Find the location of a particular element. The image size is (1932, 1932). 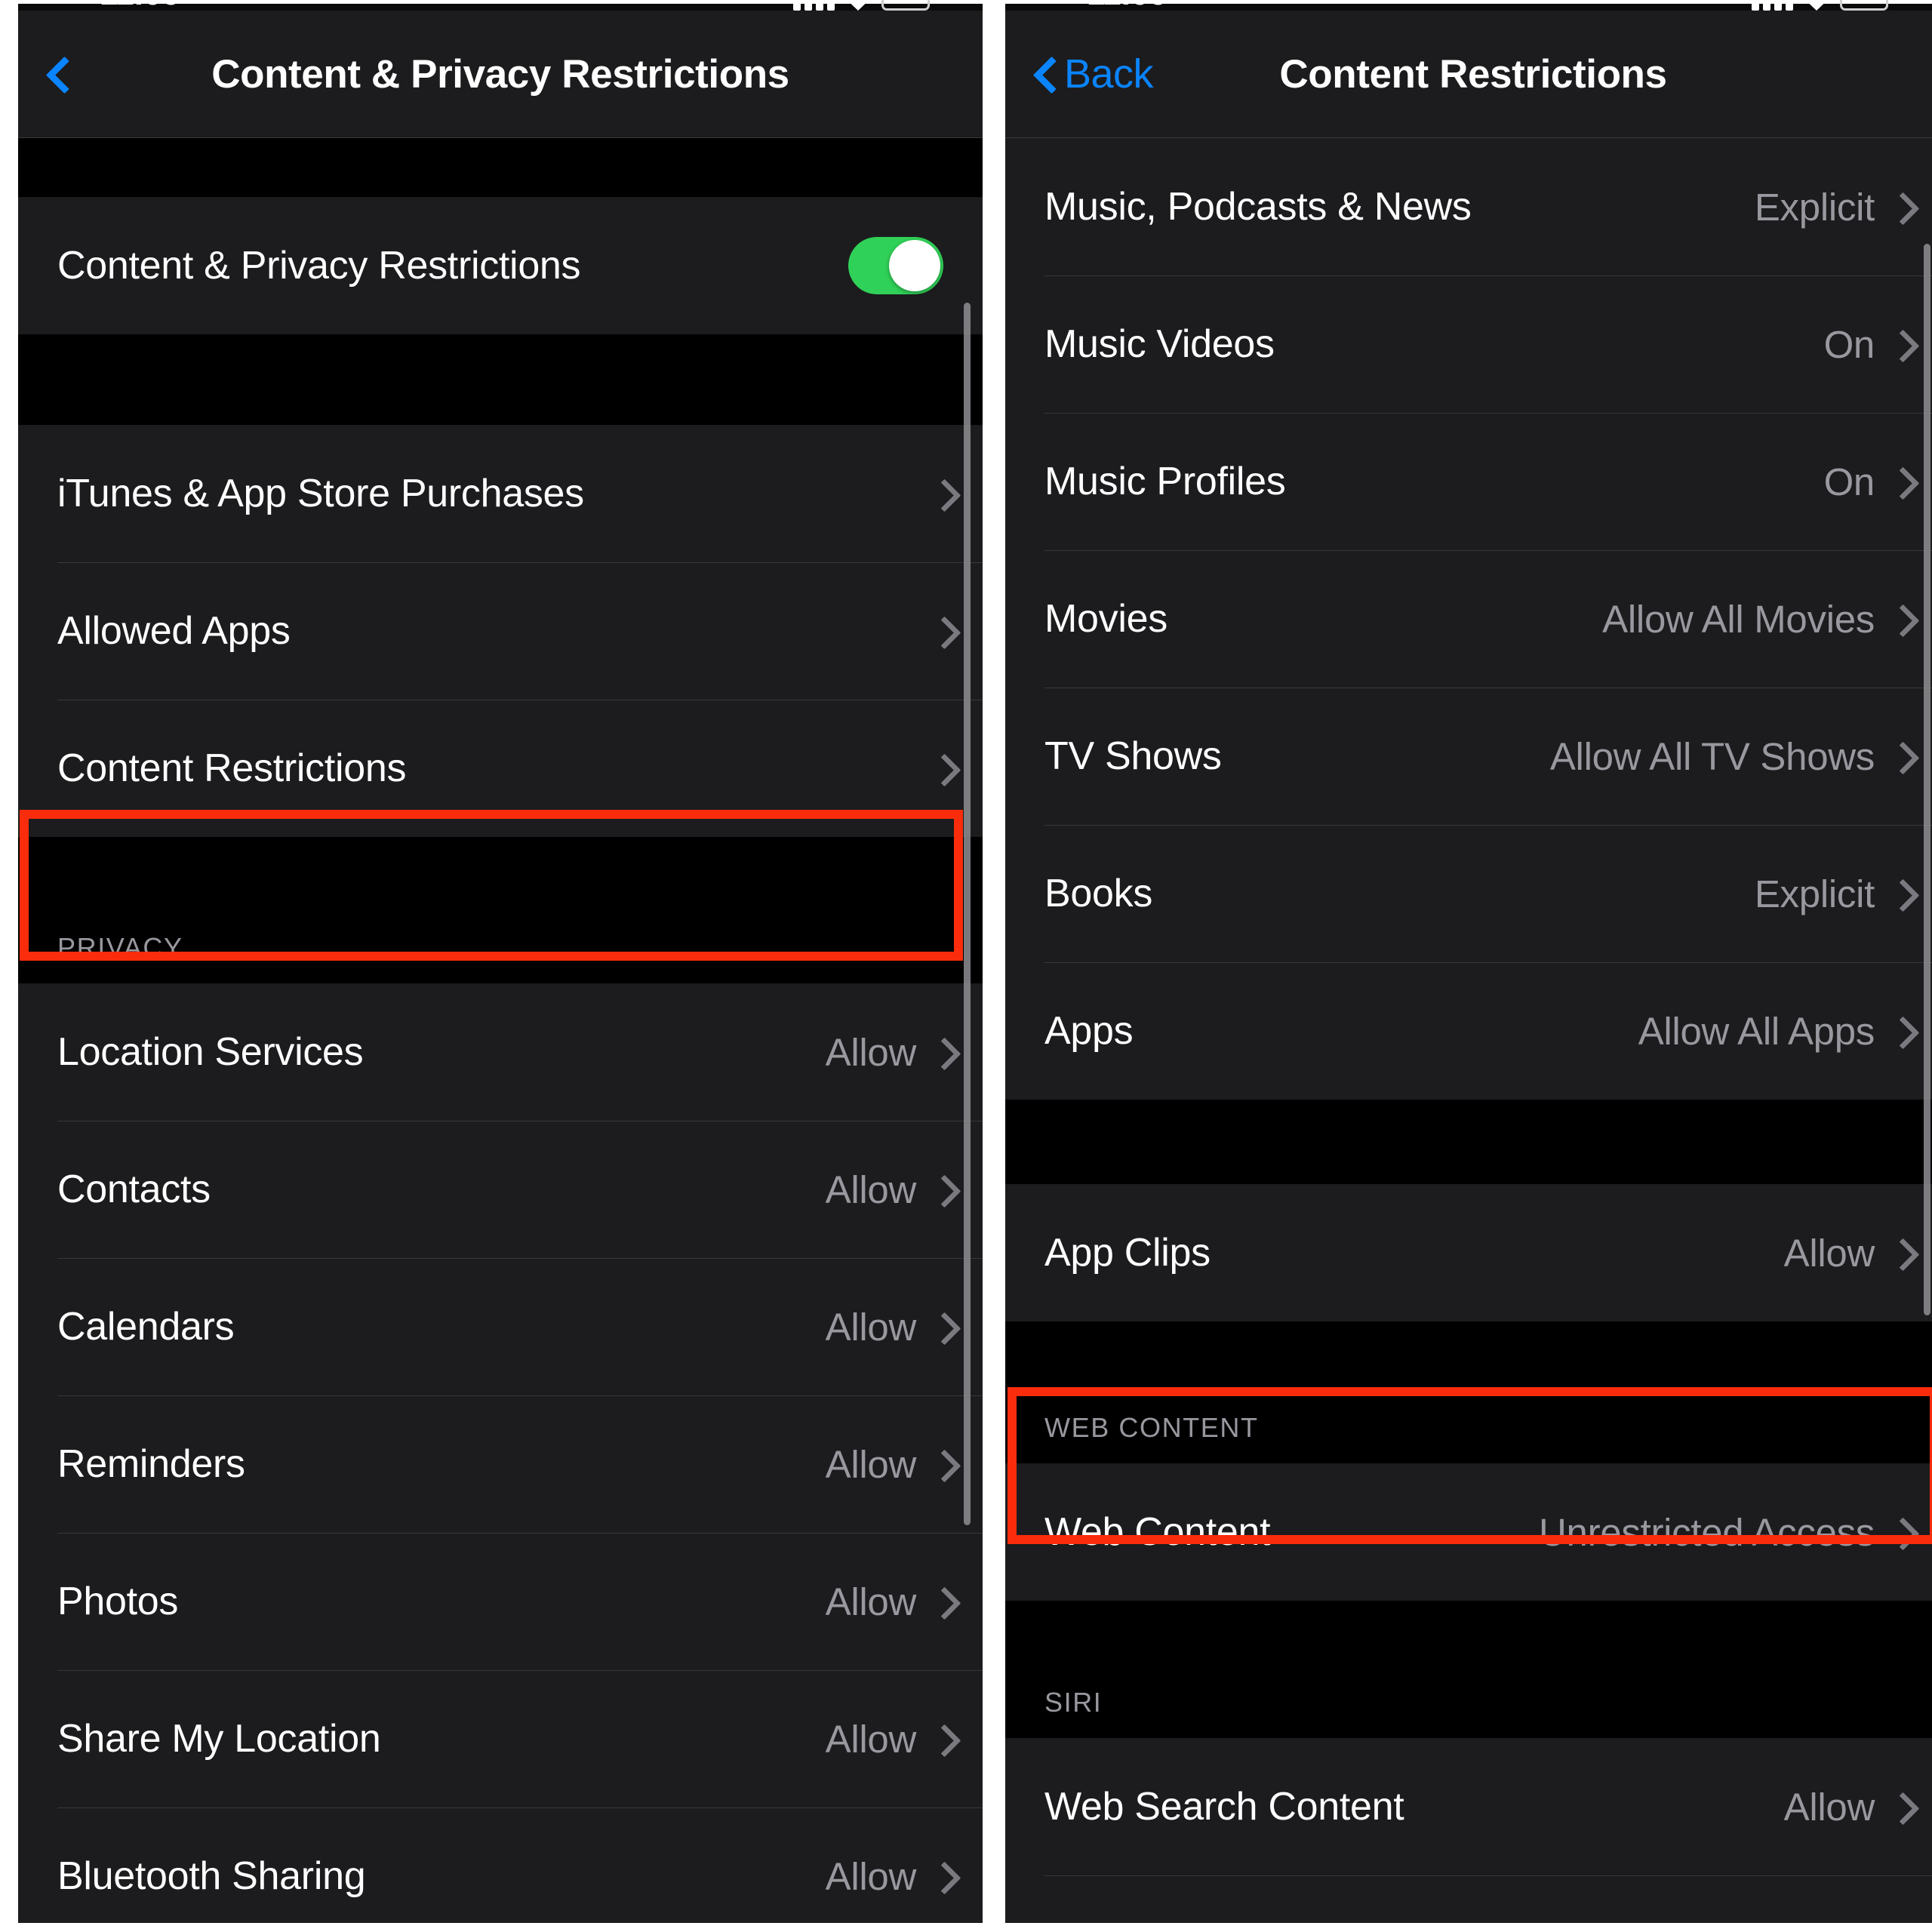

row-apps: Apps Allow All Apps is located at coordinates (1468, 1031).